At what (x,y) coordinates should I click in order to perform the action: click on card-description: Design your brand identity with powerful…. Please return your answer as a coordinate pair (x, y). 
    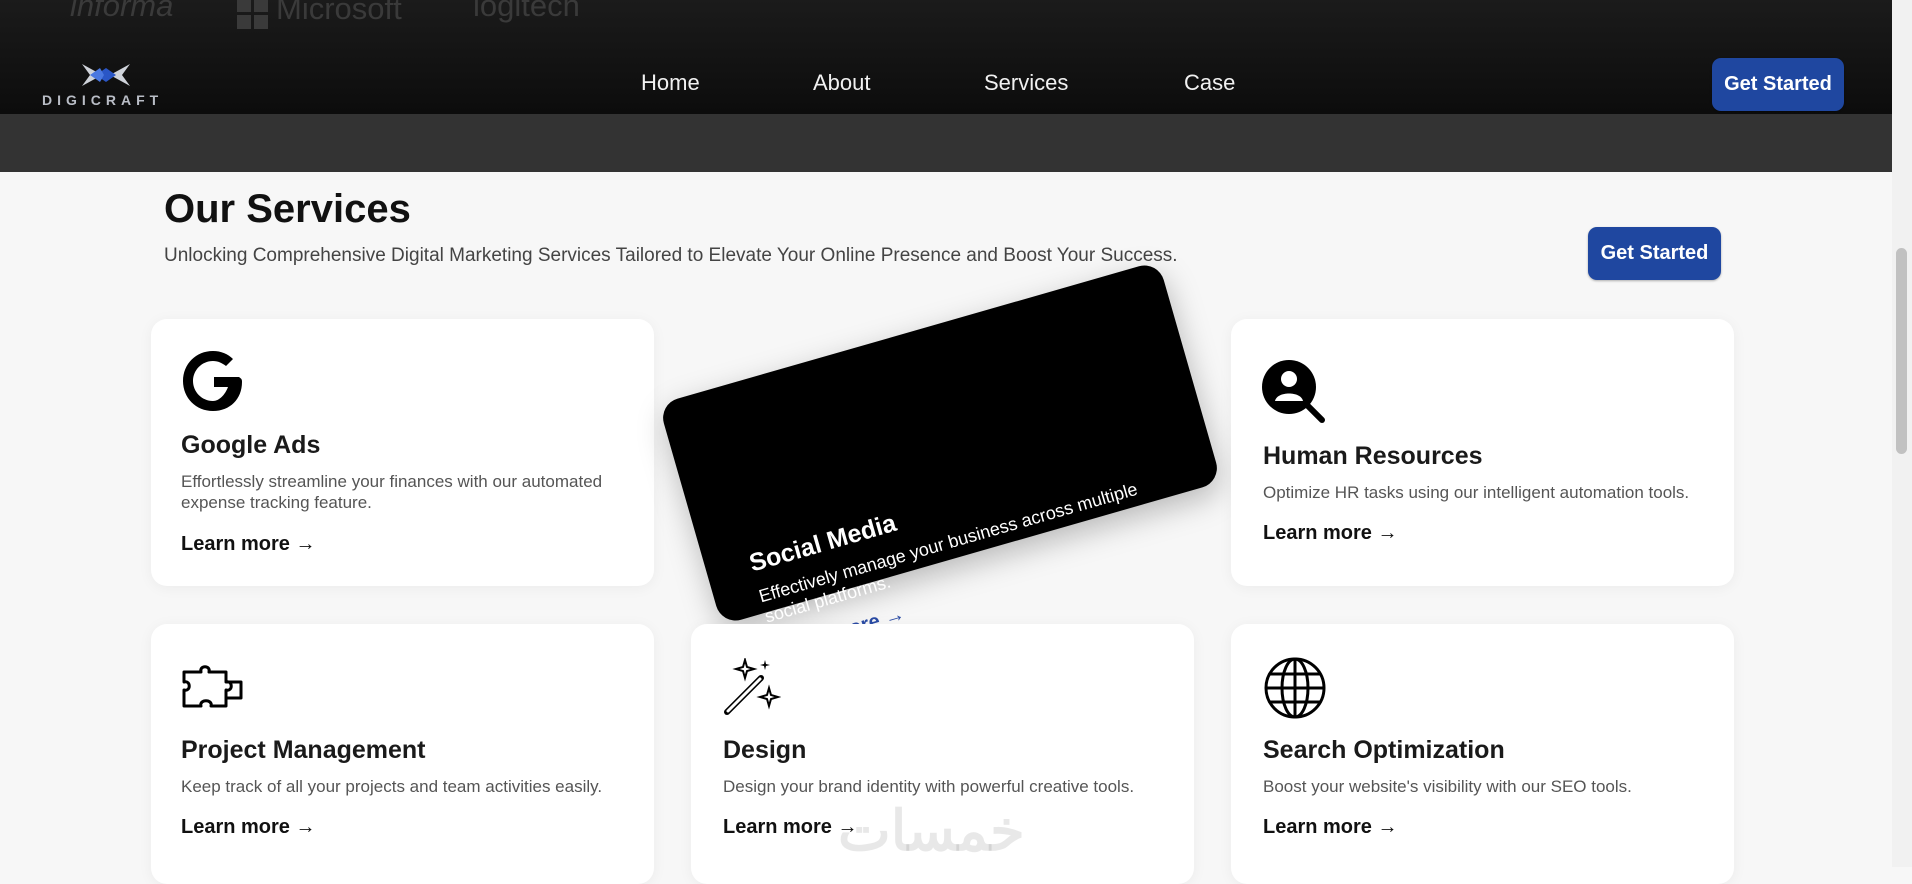
    Looking at the image, I should click on (929, 786).